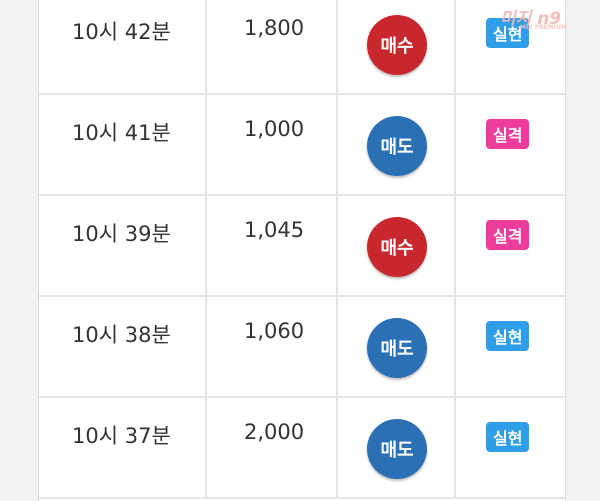 The height and width of the screenshot is (501, 600). Describe the element at coordinates (121, 335) in the screenshot. I see `time-label: 10시 38분` at that location.